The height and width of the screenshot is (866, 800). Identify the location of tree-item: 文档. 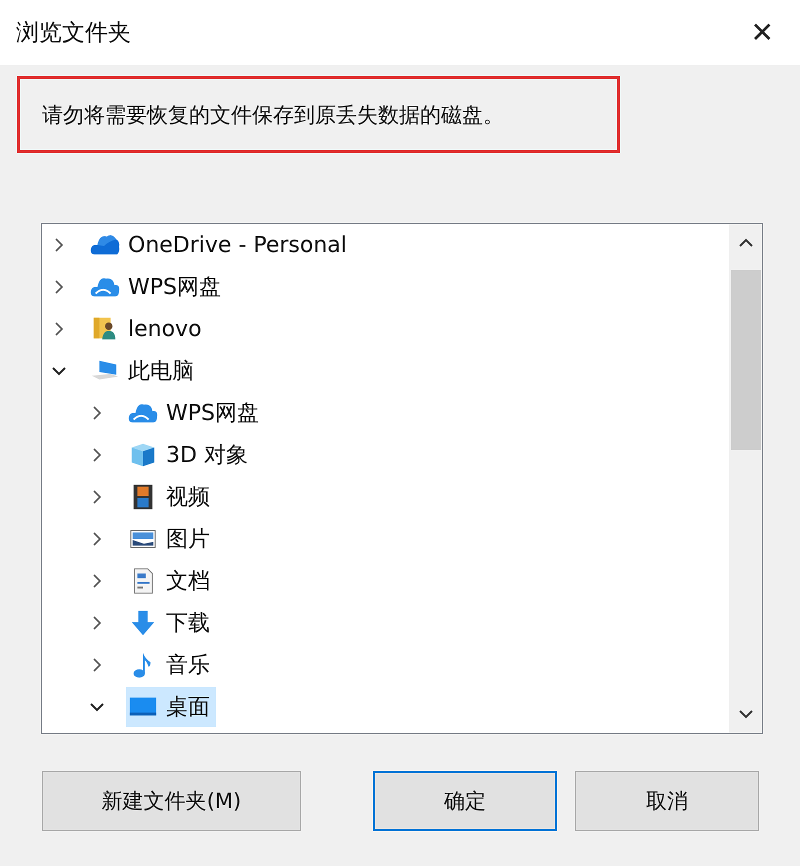
(171, 581).